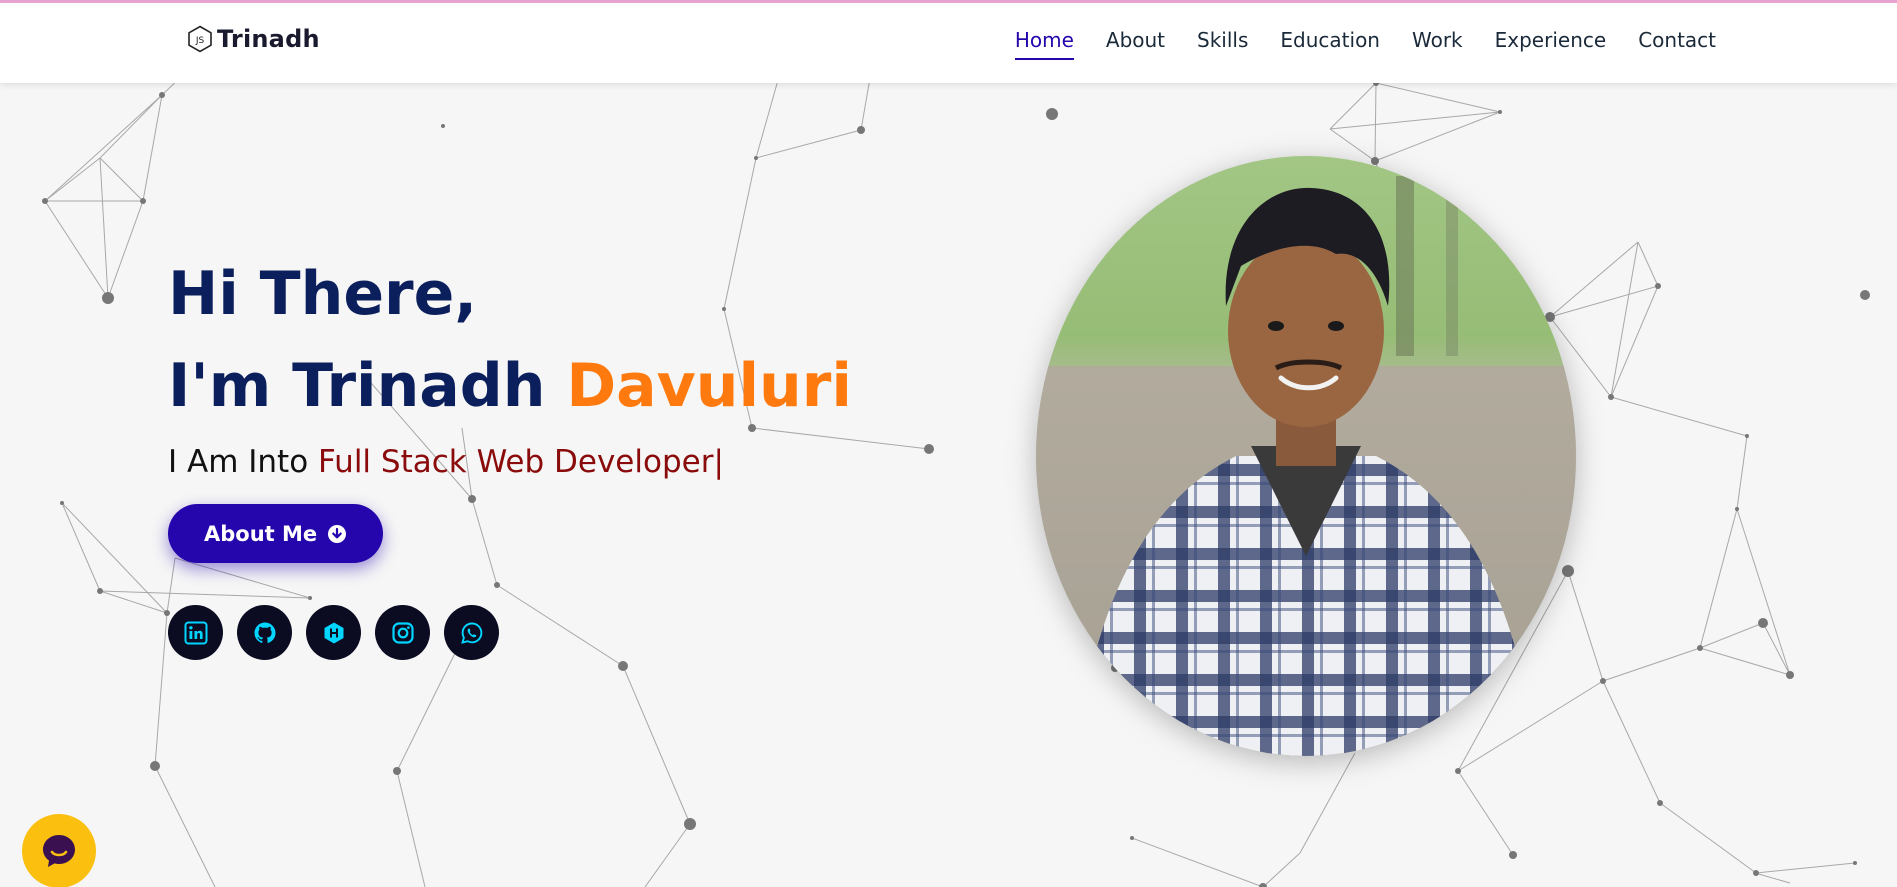  I want to click on hero-first-name: I'm Trinadh, so click(367, 386).